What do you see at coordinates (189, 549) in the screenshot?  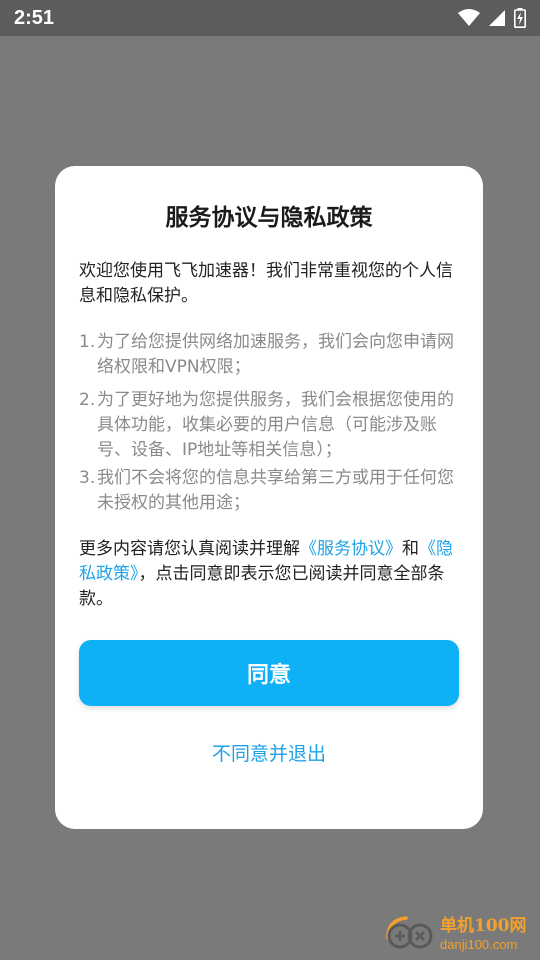 I see `footer-prefix: 更多内容请您认真阅读并理解` at bounding box center [189, 549].